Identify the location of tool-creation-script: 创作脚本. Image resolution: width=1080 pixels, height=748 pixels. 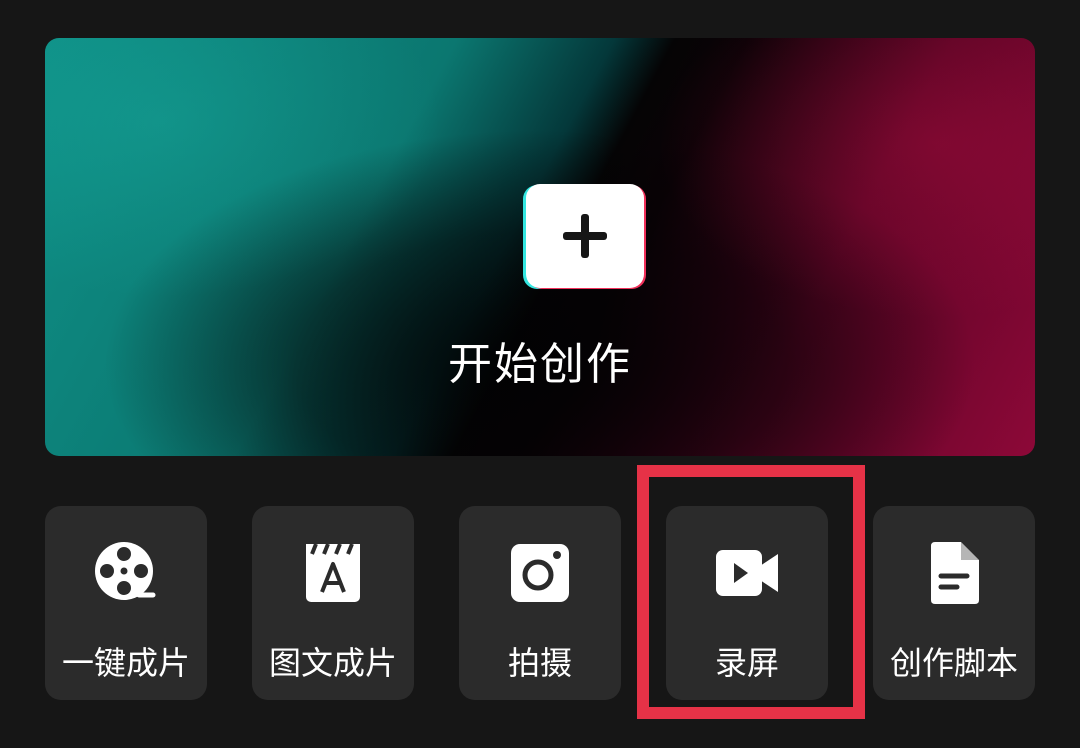
(954, 603).